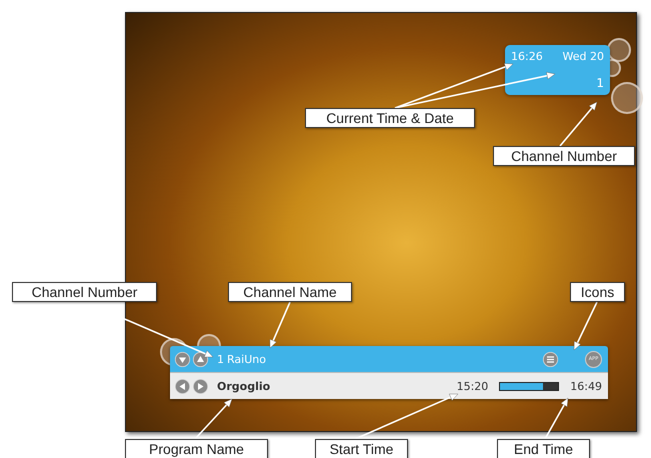  Describe the element at coordinates (627, 98) in the screenshot. I see `ring-decoration` at that location.